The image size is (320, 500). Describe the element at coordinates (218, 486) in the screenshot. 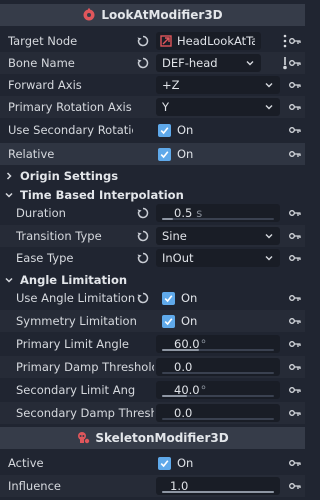

I see `influence-slider: 1.0` at that location.